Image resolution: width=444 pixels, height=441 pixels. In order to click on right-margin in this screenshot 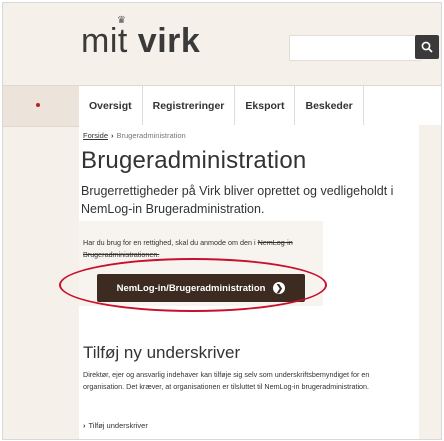, I will do `click(430, 282)`.